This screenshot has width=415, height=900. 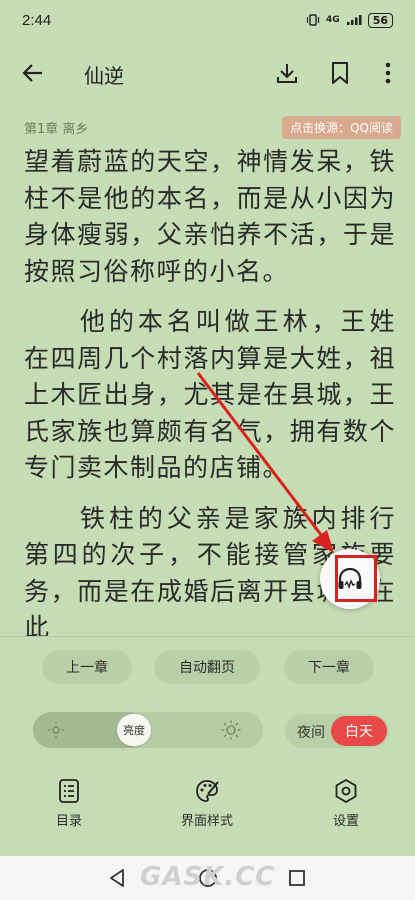 What do you see at coordinates (388, 73) in the screenshot?
I see `more-vertical-icon` at bounding box center [388, 73].